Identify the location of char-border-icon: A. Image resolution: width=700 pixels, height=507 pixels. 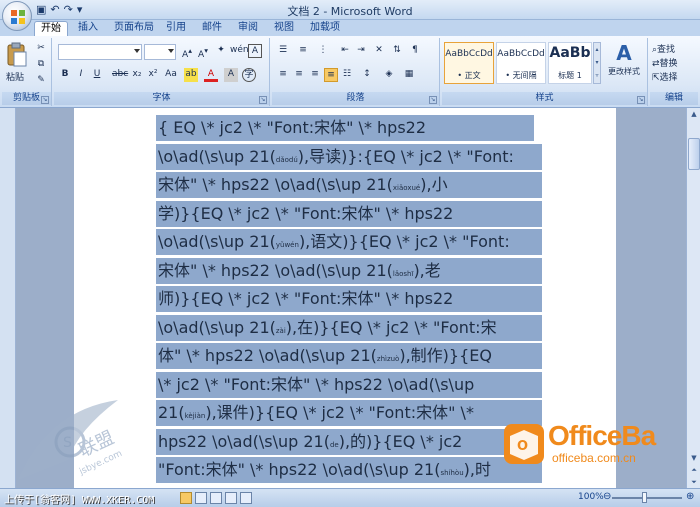
(255, 51).